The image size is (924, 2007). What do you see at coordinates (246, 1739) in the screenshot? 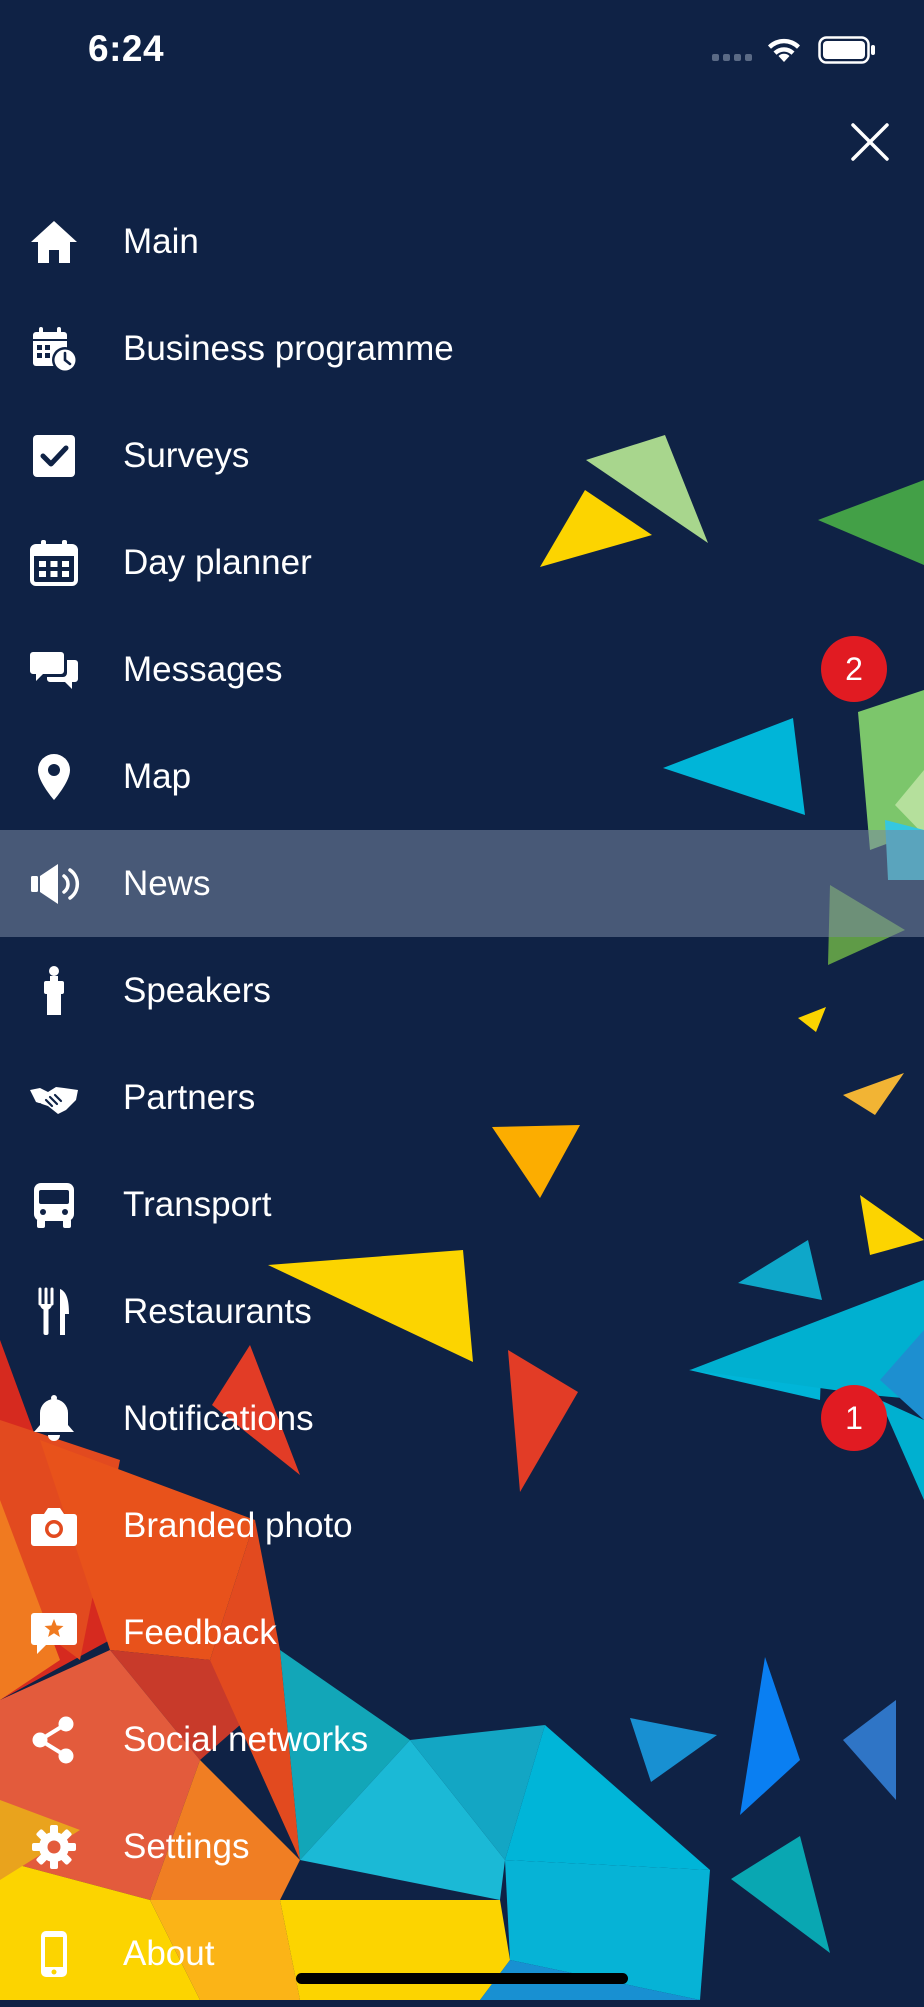
I see `menu-item-label: Social networks` at bounding box center [246, 1739].